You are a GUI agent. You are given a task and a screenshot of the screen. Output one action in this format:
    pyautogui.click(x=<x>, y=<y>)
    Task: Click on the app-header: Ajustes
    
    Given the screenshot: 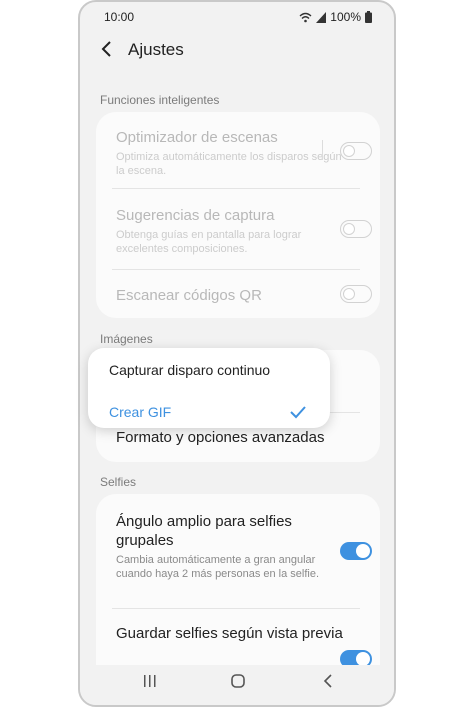 What is the action you would take?
    pyautogui.click(x=237, y=52)
    